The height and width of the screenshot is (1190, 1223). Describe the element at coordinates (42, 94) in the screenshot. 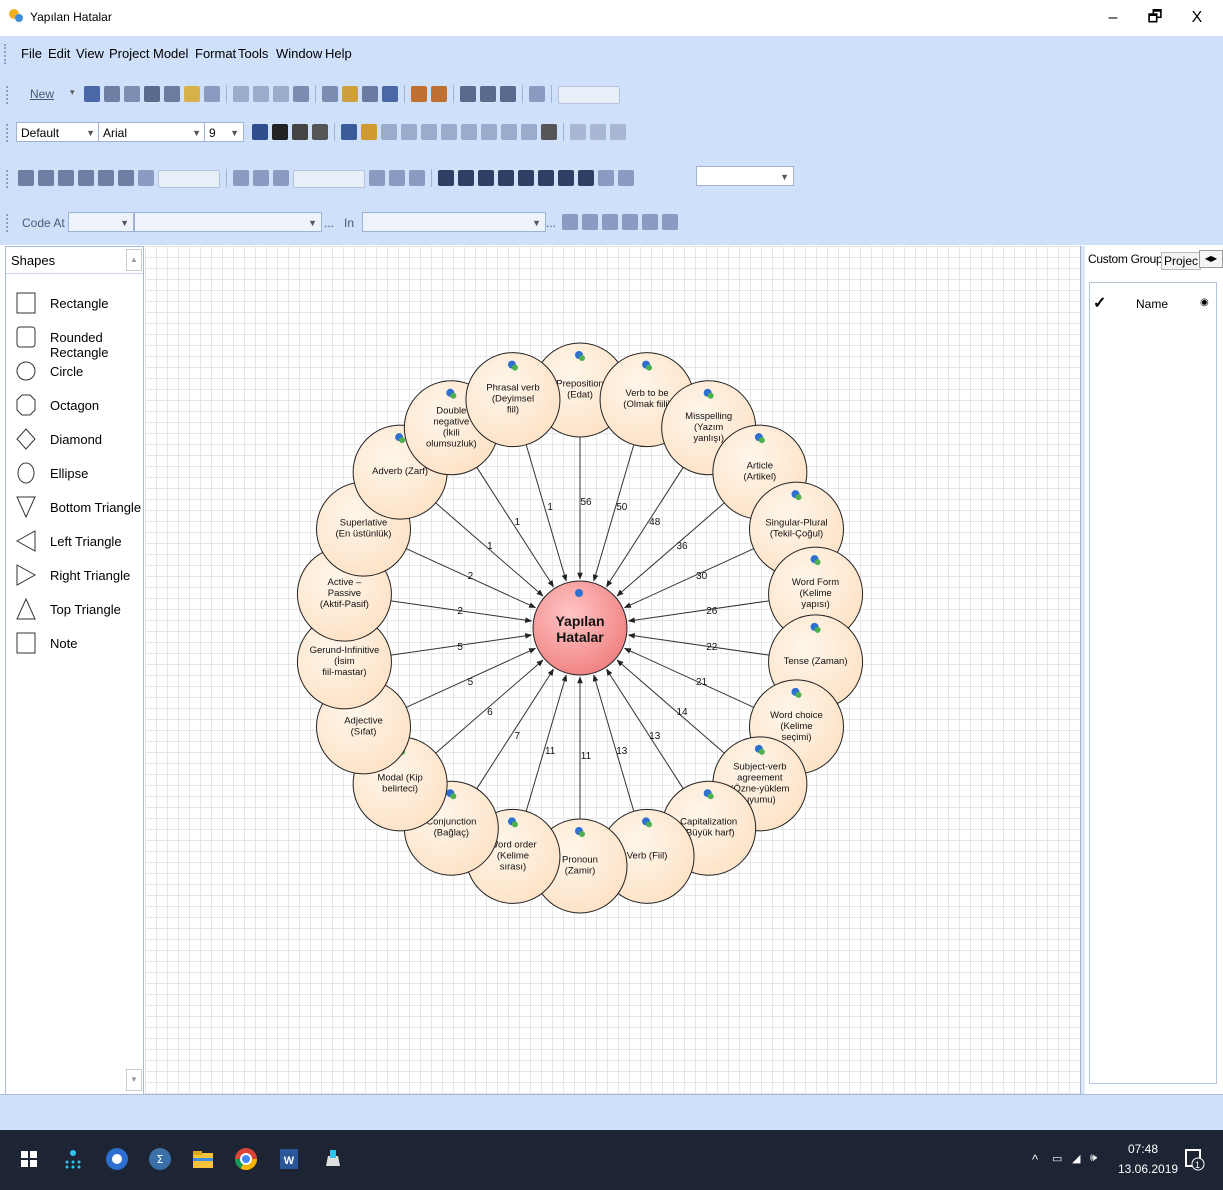

I see `new-button: New` at that location.